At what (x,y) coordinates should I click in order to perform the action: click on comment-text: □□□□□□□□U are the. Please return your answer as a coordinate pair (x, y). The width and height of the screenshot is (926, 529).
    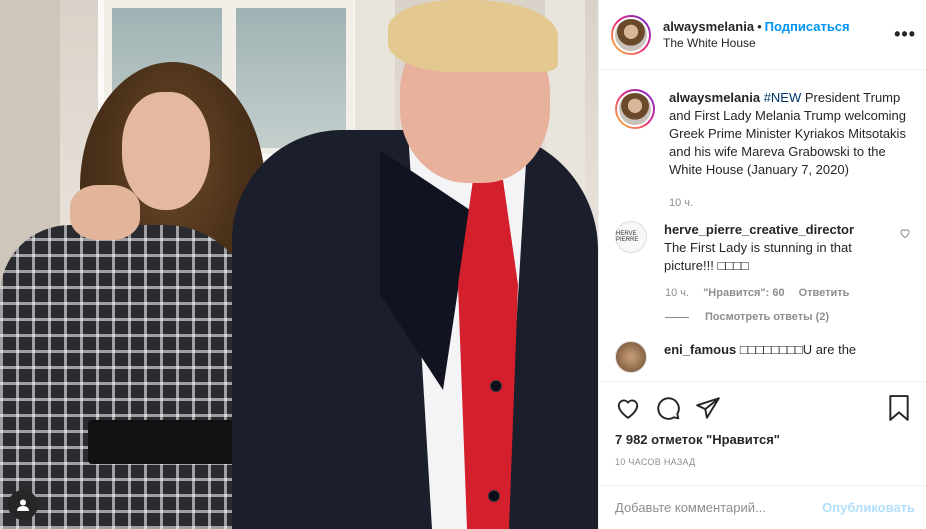
    Looking at the image, I should click on (798, 349).